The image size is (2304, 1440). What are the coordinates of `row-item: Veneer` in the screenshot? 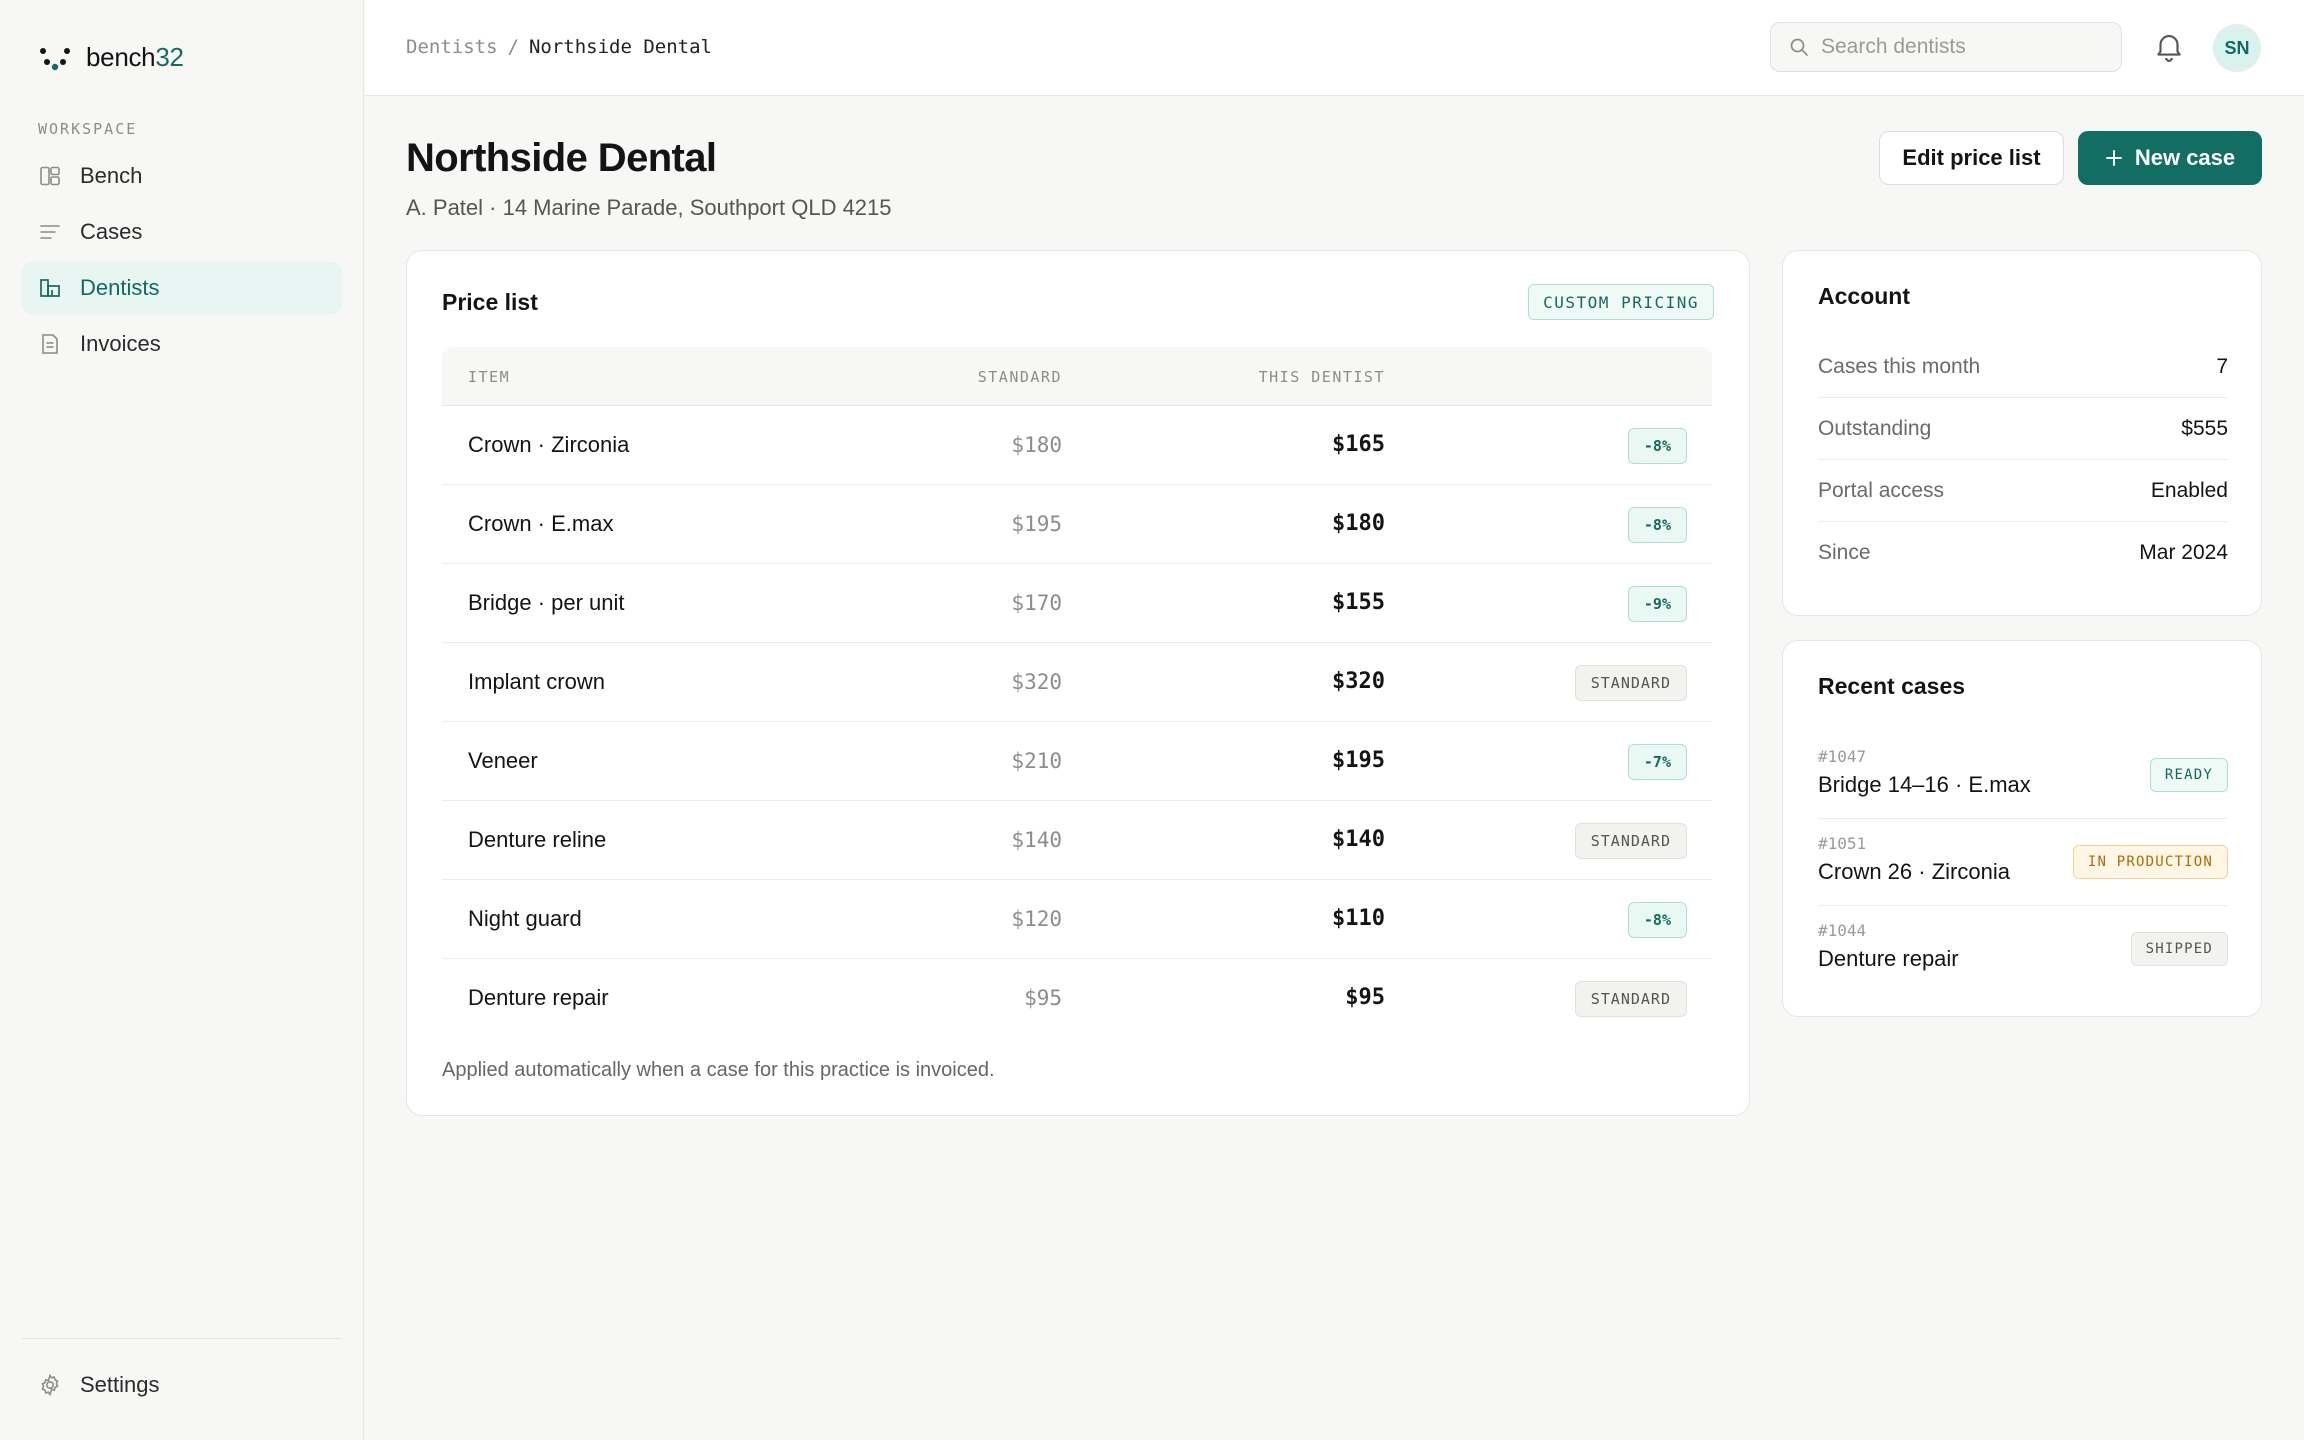 It's located at (503, 760).